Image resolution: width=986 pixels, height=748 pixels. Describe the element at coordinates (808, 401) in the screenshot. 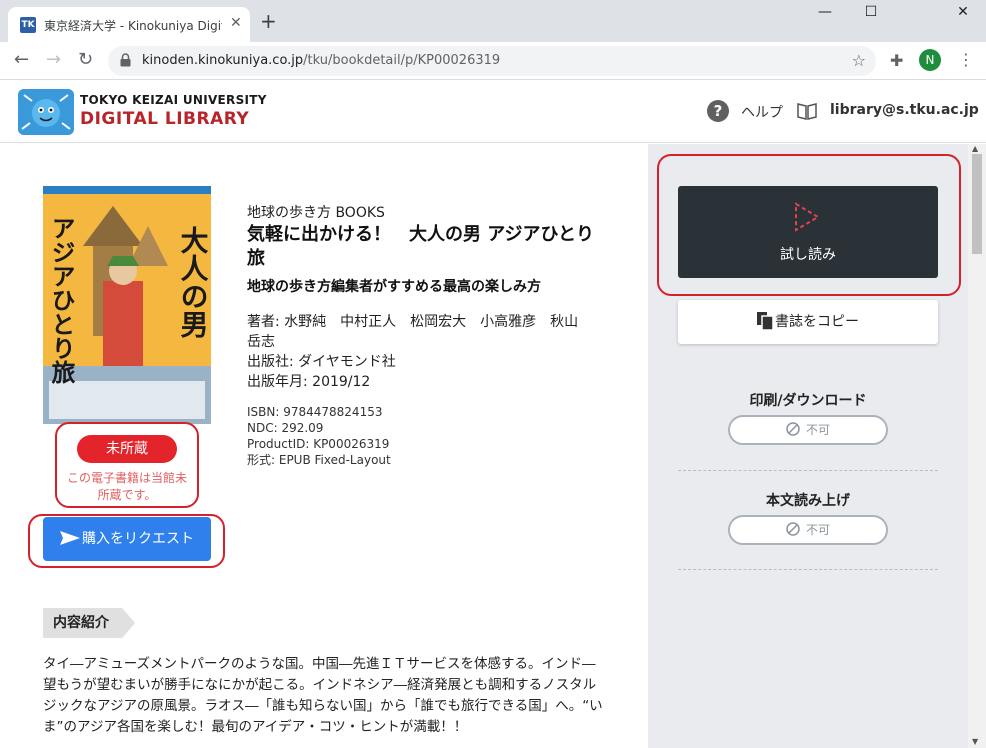

I see `print-download-title: 印刷/ダウンロード` at that location.